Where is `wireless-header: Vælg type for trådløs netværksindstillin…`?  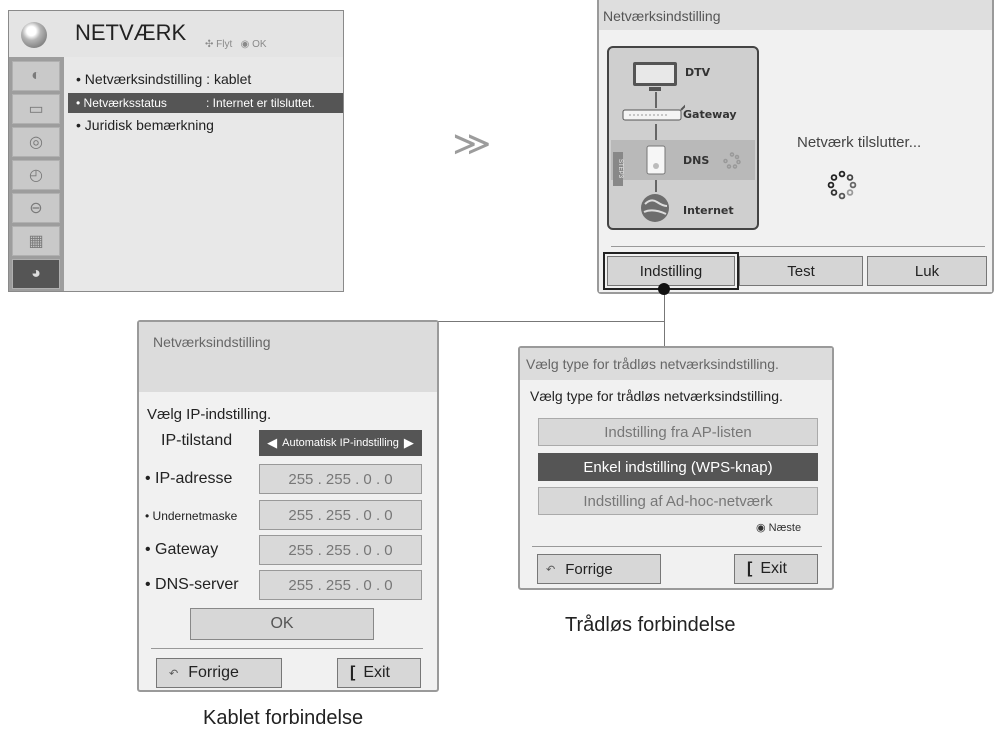 wireless-header: Vælg type for trådløs netværksindstillin… is located at coordinates (676, 364).